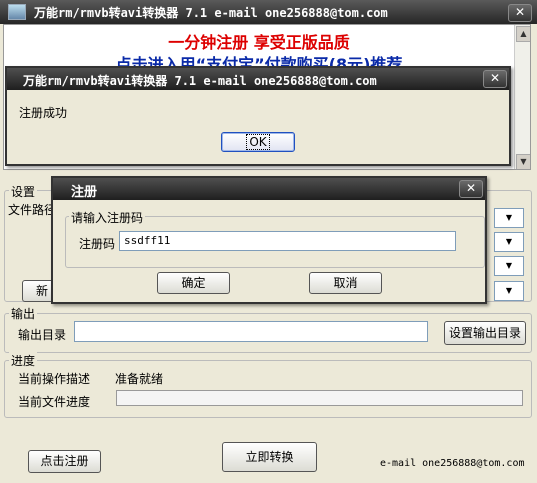 Image resolution: width=537 pixels, height=483 pixels. What do you see at coordinates (23, 313) in the screenshot?
I see `output-group-label: 输出` at bounding box center [23, 313].